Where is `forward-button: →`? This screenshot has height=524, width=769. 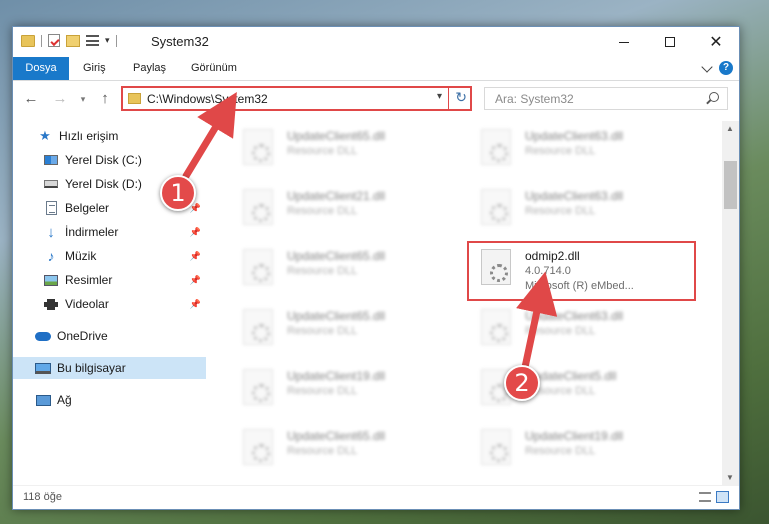 forward-button: → is located at coordinates (60, 99).